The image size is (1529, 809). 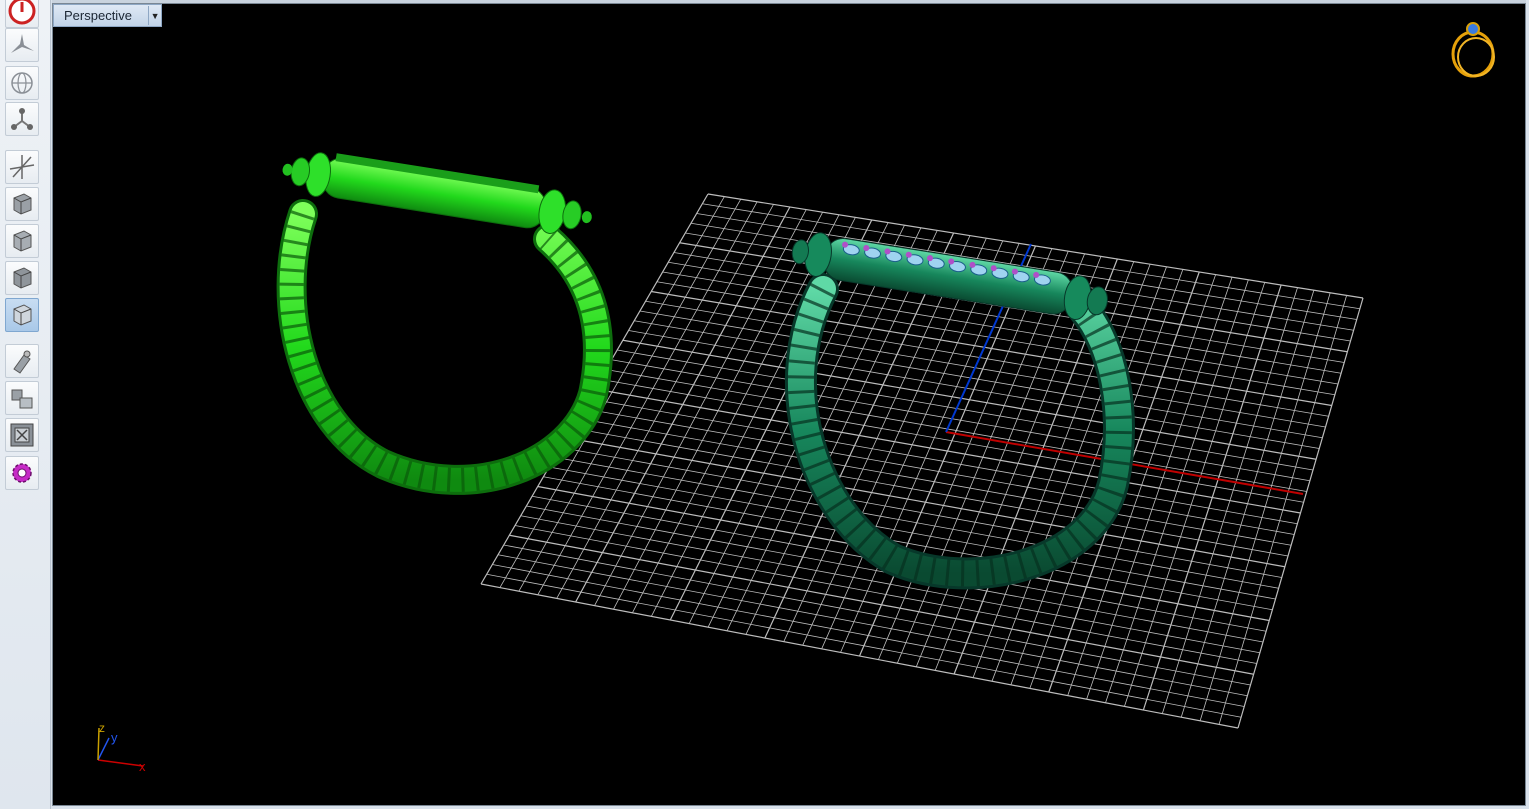 I want to click on zoom-extents-button, so click(x=22, y=435).